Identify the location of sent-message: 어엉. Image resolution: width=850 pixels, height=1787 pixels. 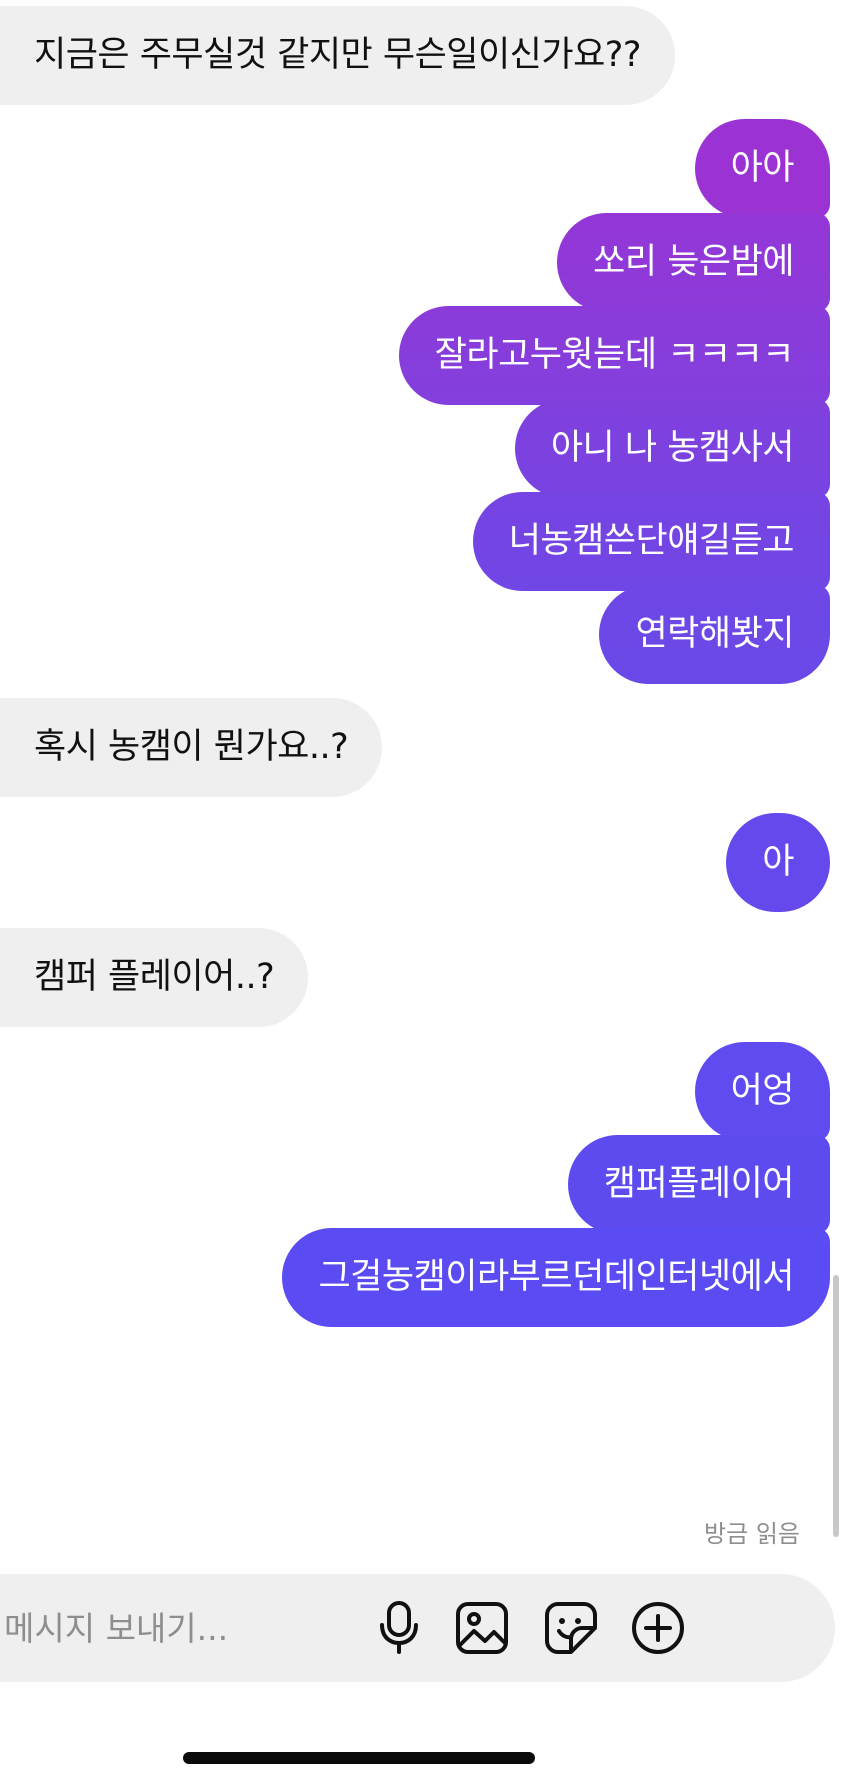
(762, 1091).